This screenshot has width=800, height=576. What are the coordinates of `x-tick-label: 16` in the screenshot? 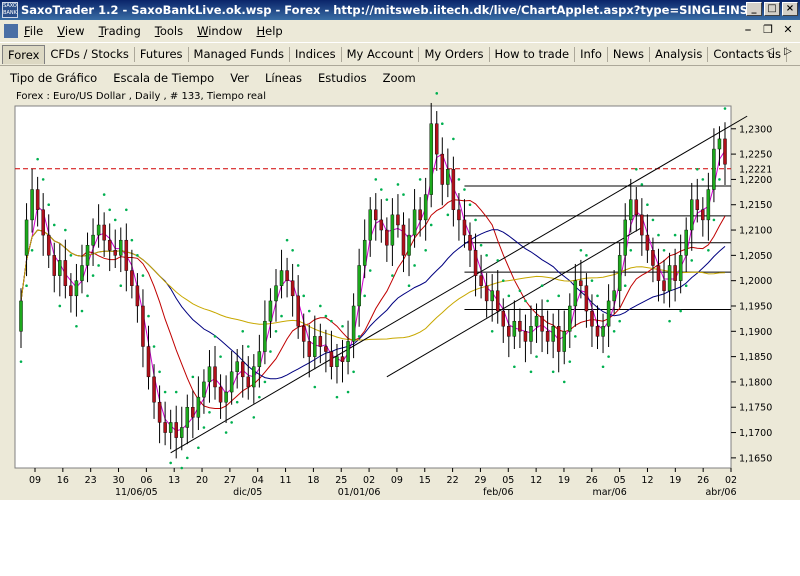 It's located at (63, 480).